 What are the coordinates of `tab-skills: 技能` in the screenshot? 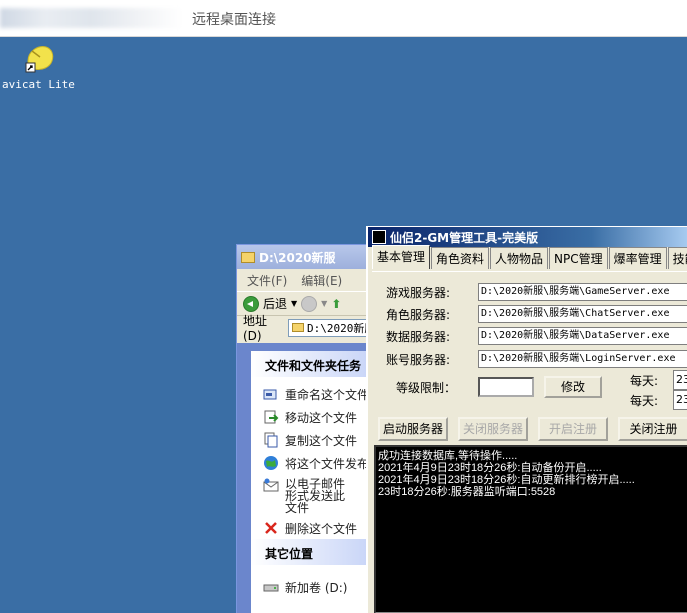 It's located at (677, 258).